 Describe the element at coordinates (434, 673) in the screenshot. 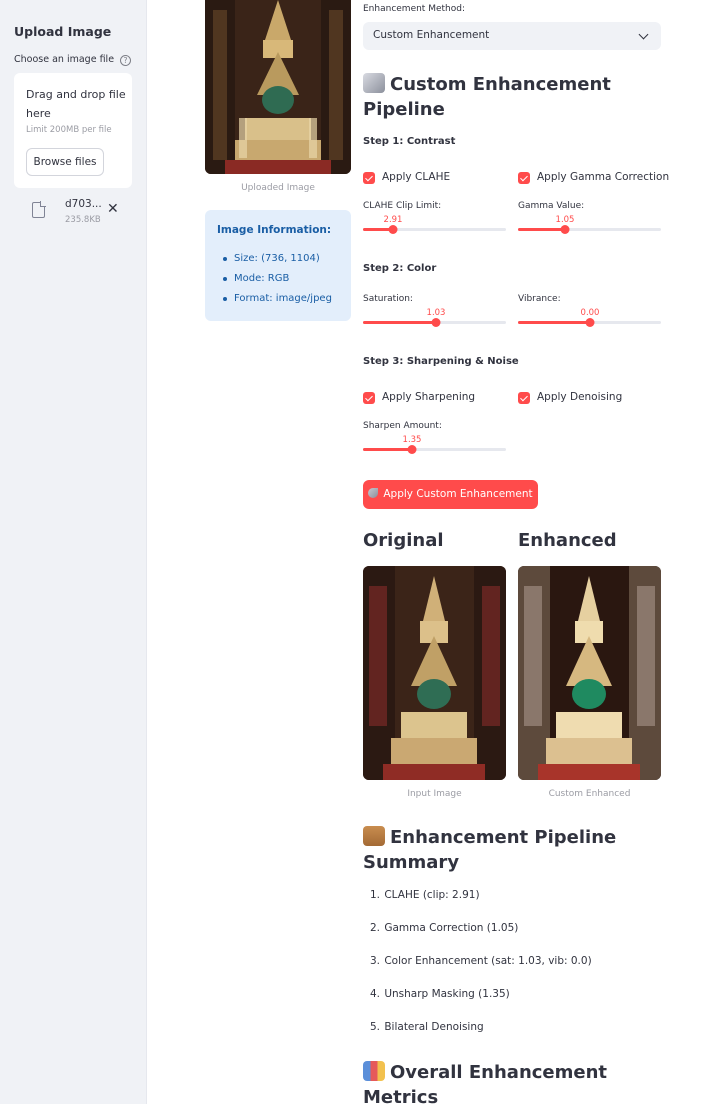

I see `original-image` at that location.